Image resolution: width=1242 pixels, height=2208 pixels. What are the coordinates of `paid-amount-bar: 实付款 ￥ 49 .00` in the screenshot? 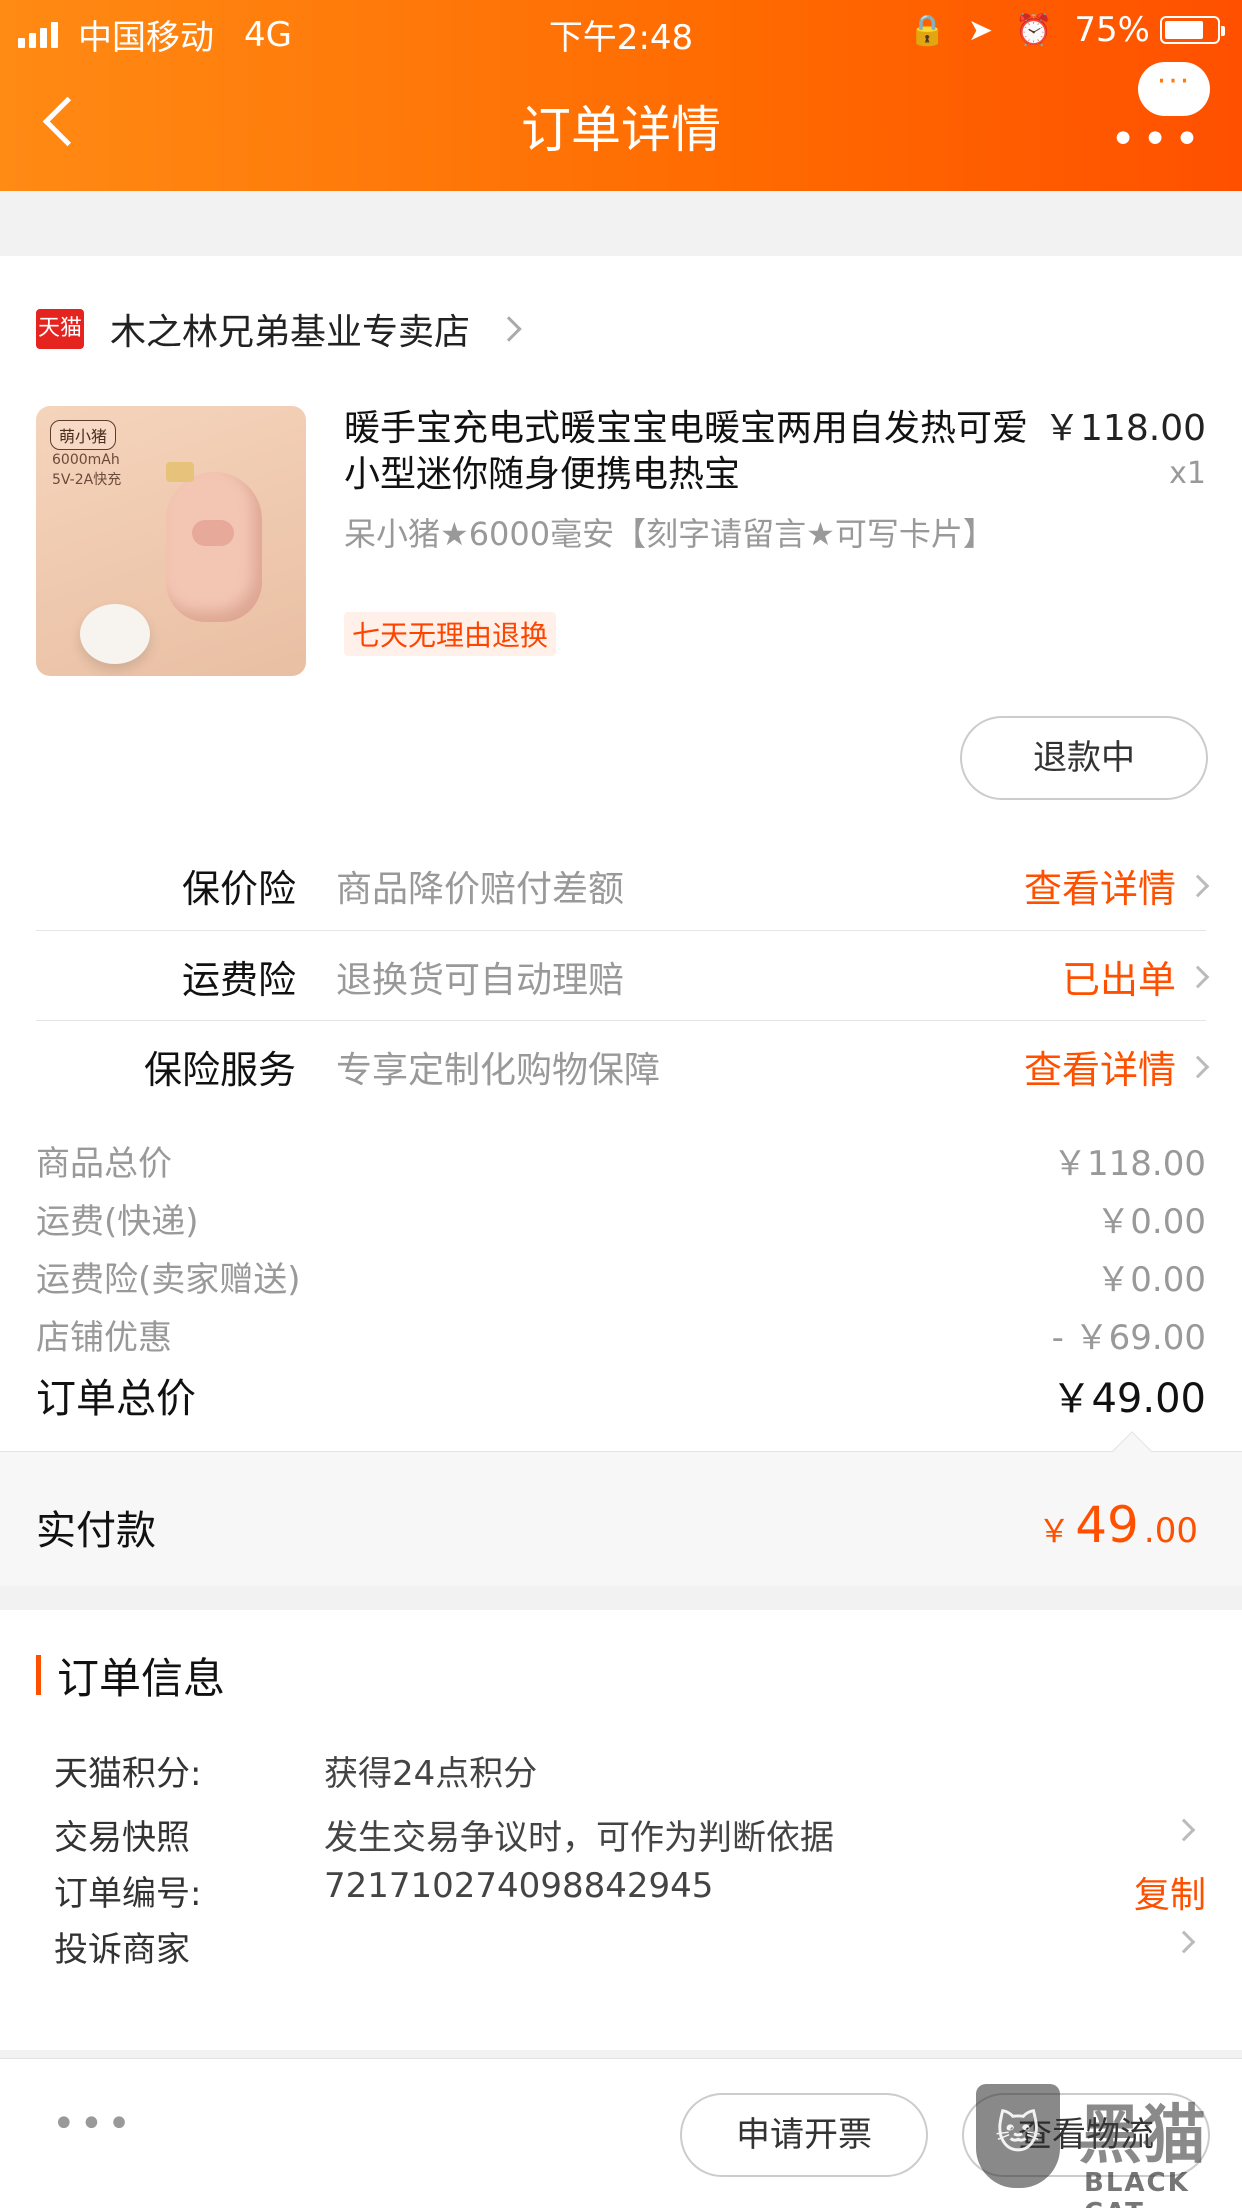 It's located at (621, 1508).